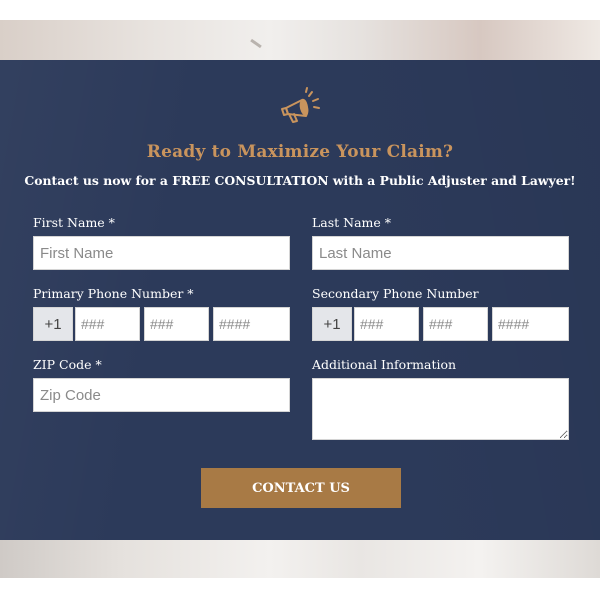  Describe the element at coordinates (332, 324) in the screenshot. I see `secondary-phone-country-code: +1` at that location.